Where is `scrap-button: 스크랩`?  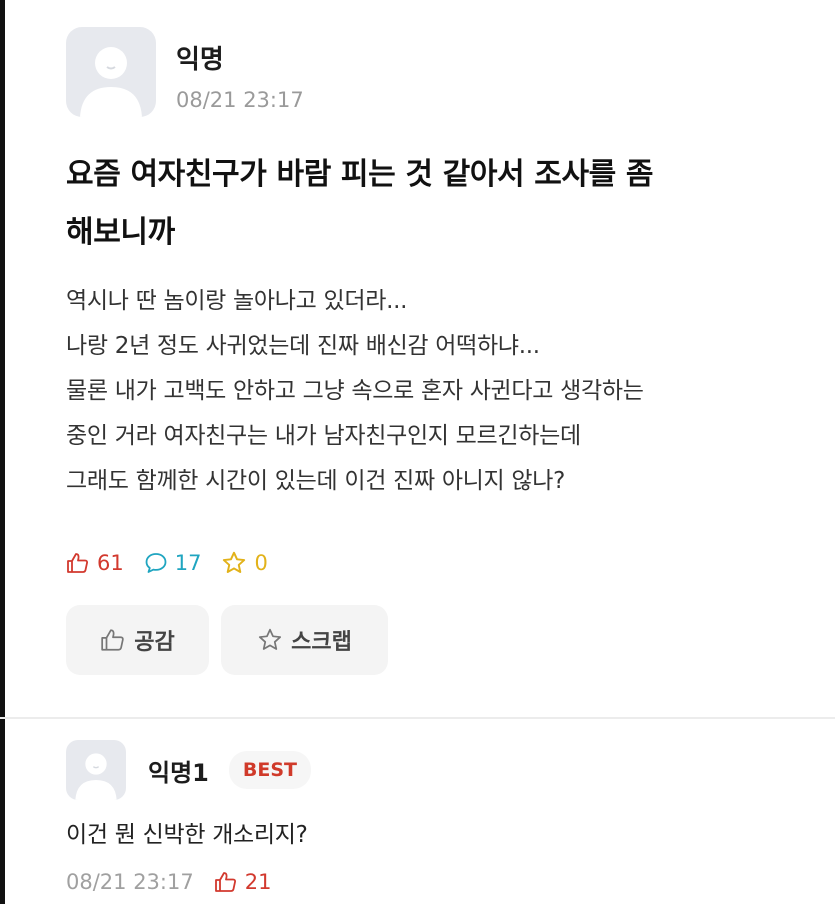
scrap-button: 스크랩 is located at coordinates (304, 640).